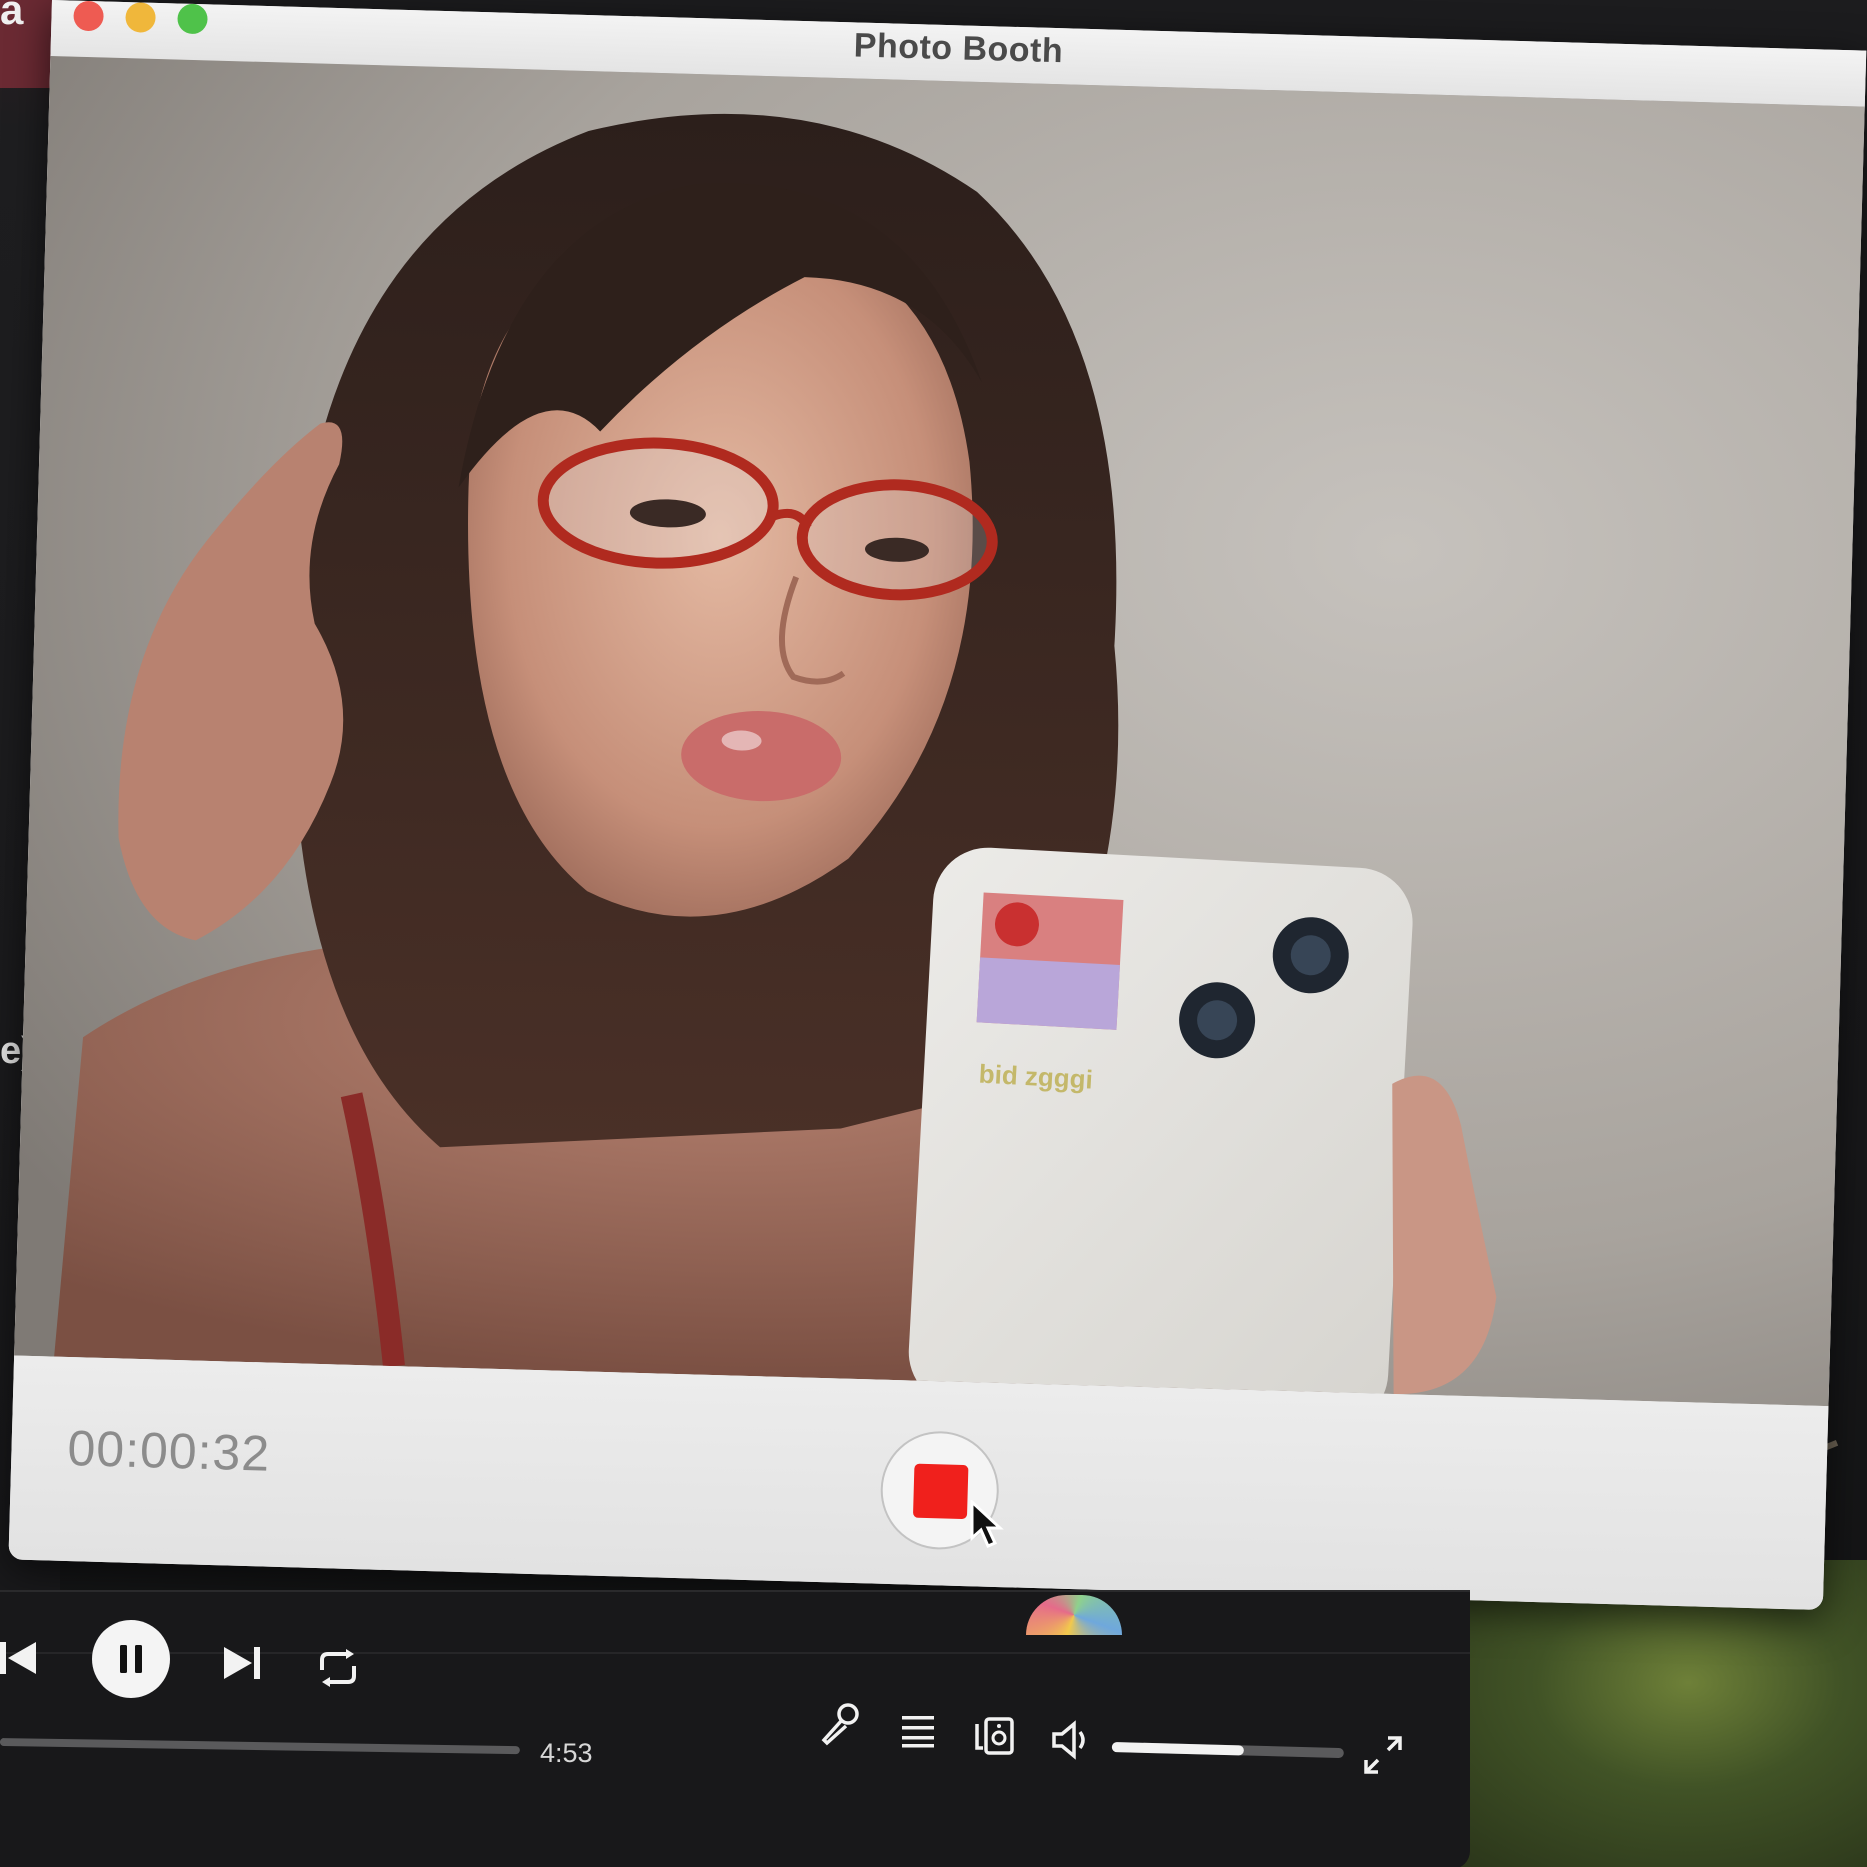  I want to click on next-track-button, so click(242, 1663).